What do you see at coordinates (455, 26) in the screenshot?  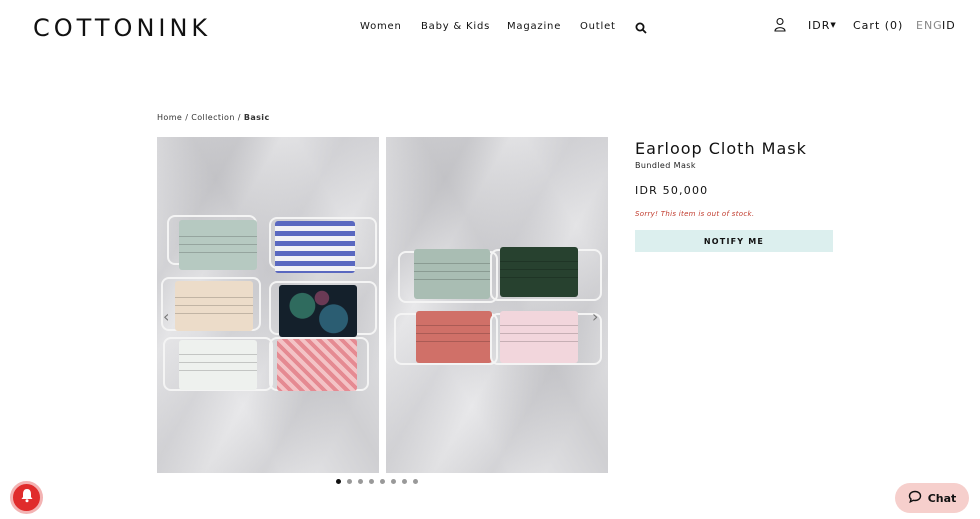 I see `nav-baby-kids: Baby & Kids` at bounding box center [455, 26].